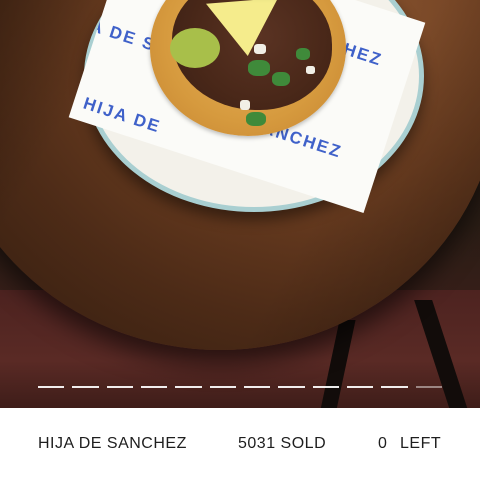 The image size is (480, 480). Describe the element at coordinates (240, 387) in the screenshot. I see `carousel-progress` at that location.